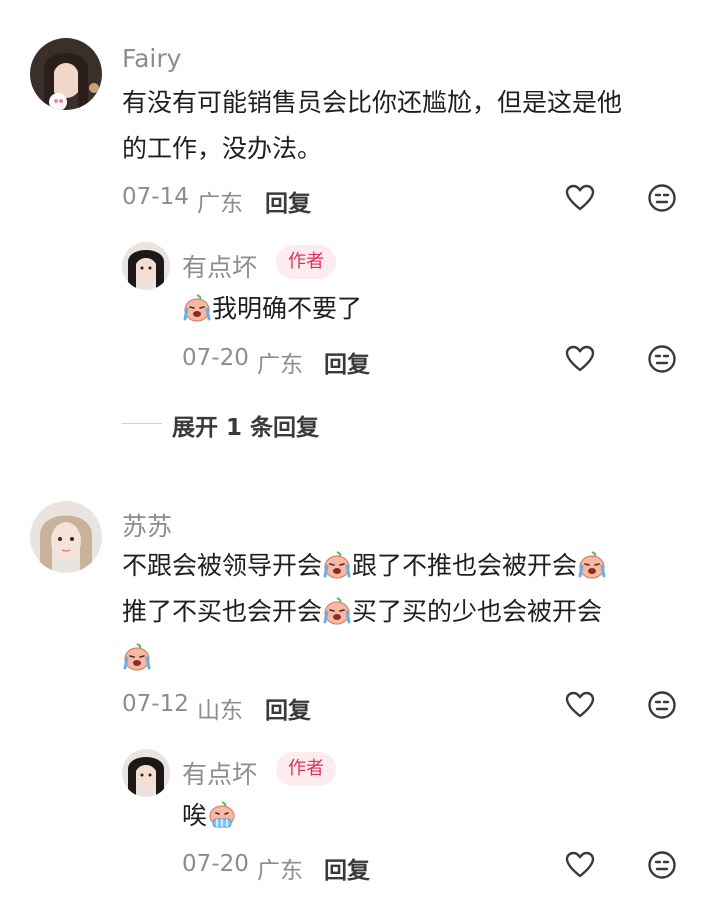 The height and width of the screenshot is (903, 720). I want to click on comment-text-segment: 不跟会被领导开会, so click(222, 565).